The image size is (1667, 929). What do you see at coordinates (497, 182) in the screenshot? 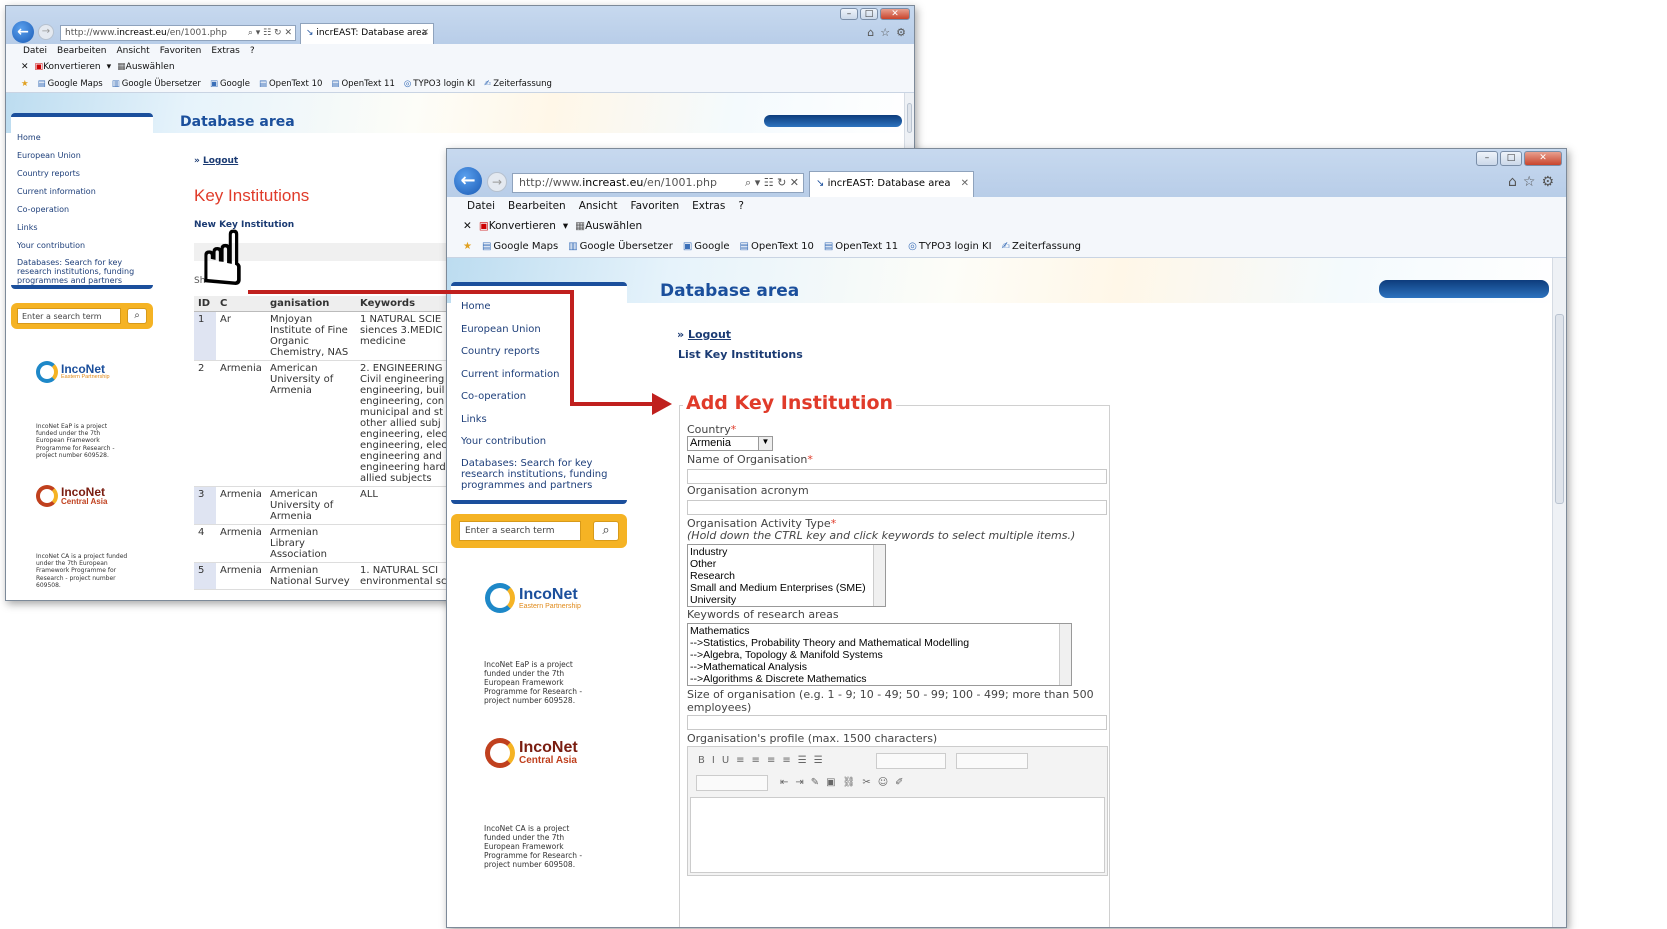
I see `forward-button: →` at bounding box center [497, 182].